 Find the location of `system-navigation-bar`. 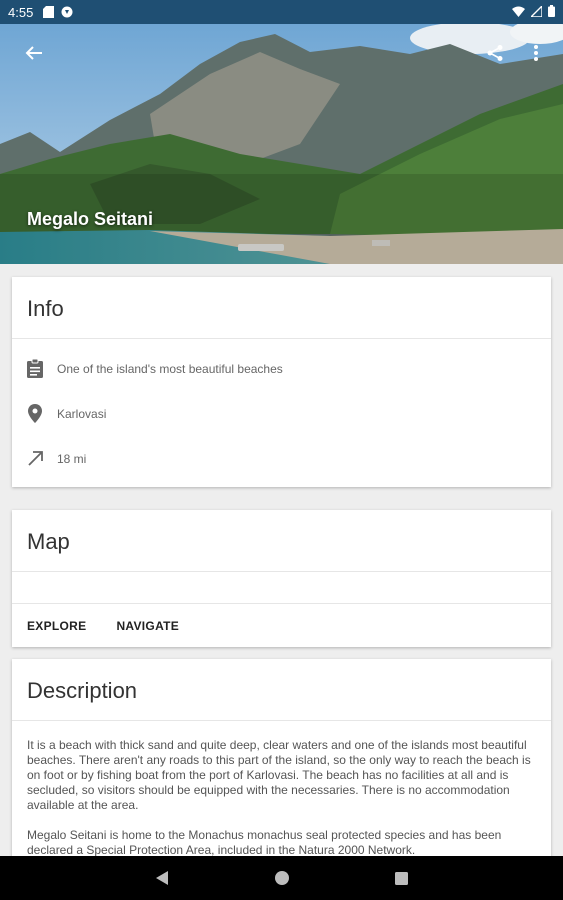

system-navigation-bar is located at coordinates (281, 878).